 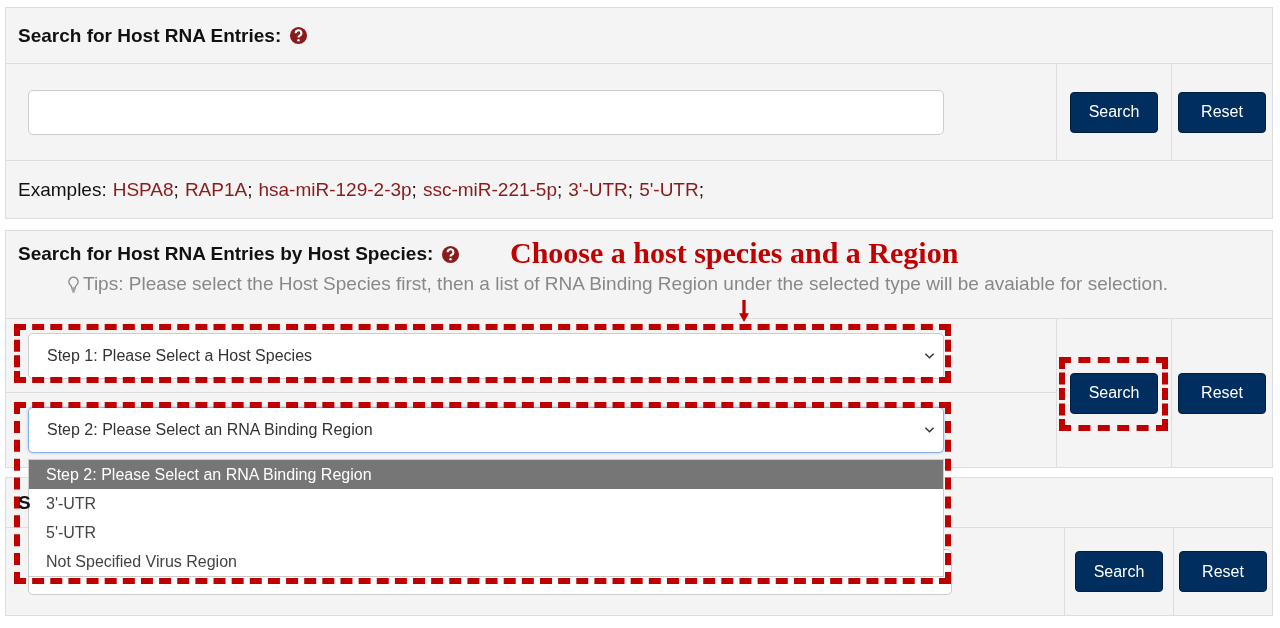 I want to click on search-field, so click(x=486, y=112).